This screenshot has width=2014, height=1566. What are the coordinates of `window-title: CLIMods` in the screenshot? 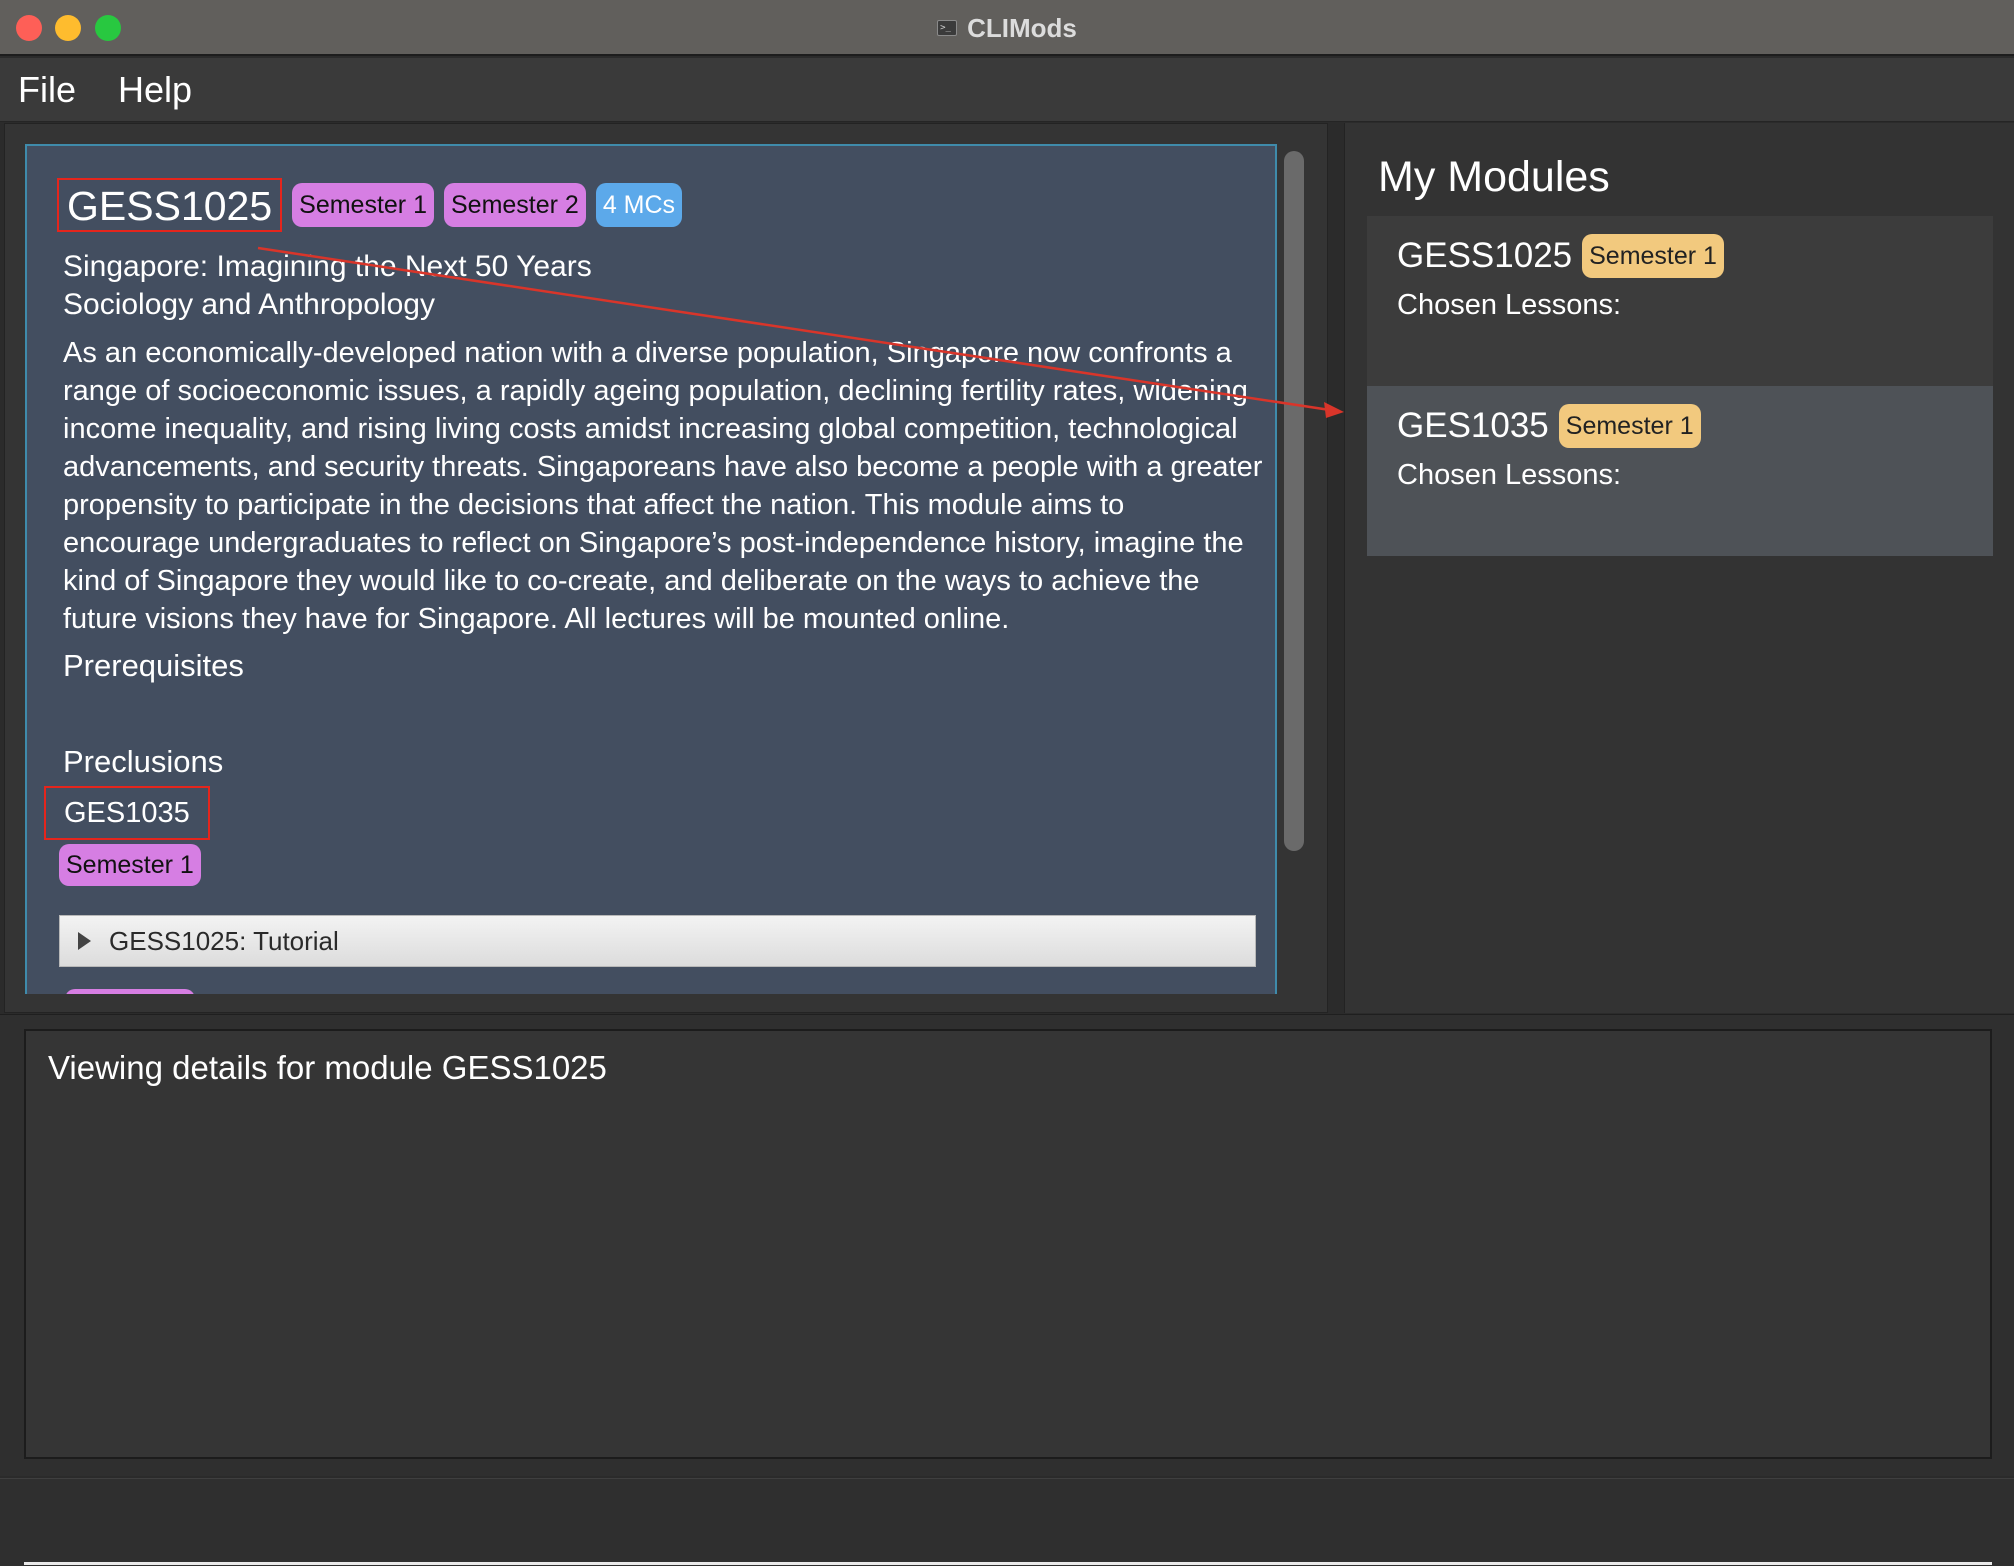 It's located at (1022, 27).